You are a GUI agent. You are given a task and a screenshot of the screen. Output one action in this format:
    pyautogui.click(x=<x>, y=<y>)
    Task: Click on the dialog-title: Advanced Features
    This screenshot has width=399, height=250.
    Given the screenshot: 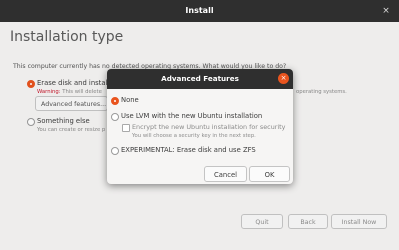 What is the action you would take?
    pyautogui.click(x=200, y=78)
    